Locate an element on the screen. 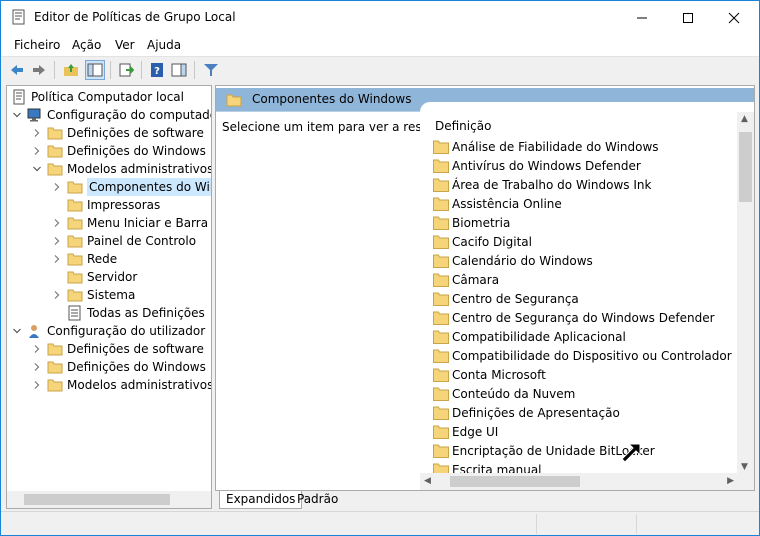 Image resolution: width=760 pixels, height=536 pixels. up-folder-icon is located at coordinates (71, 70).